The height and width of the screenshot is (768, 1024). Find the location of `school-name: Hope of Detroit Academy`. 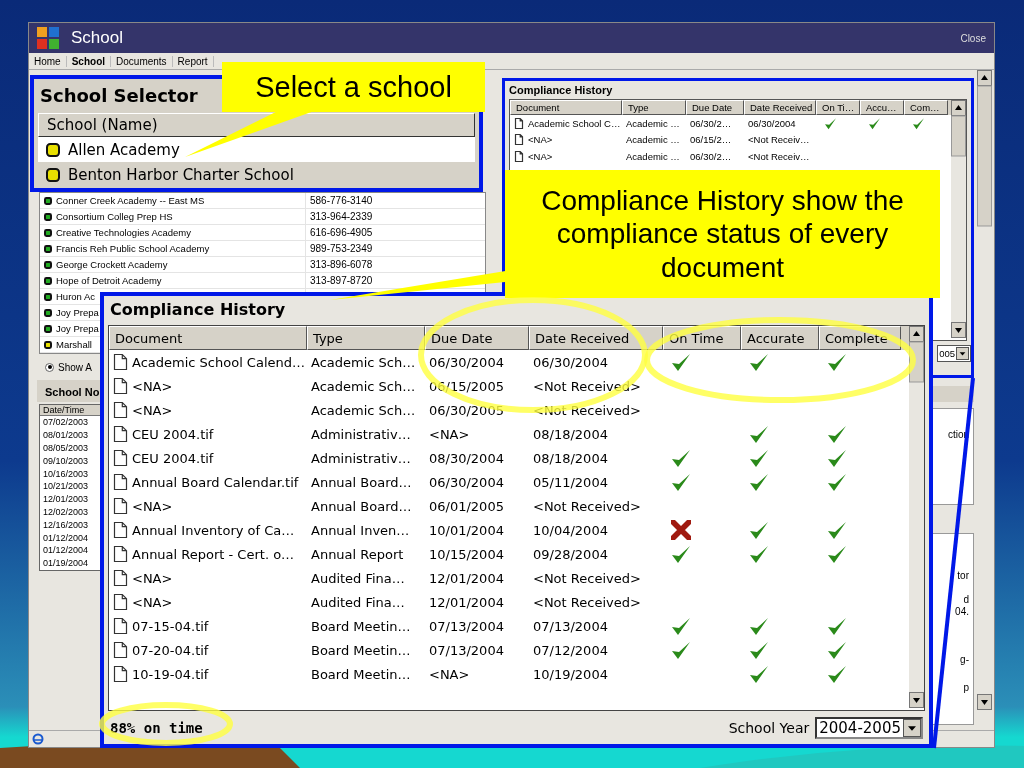

school-name: Hope of Detroit Academy is located at coordinates (109, 280).